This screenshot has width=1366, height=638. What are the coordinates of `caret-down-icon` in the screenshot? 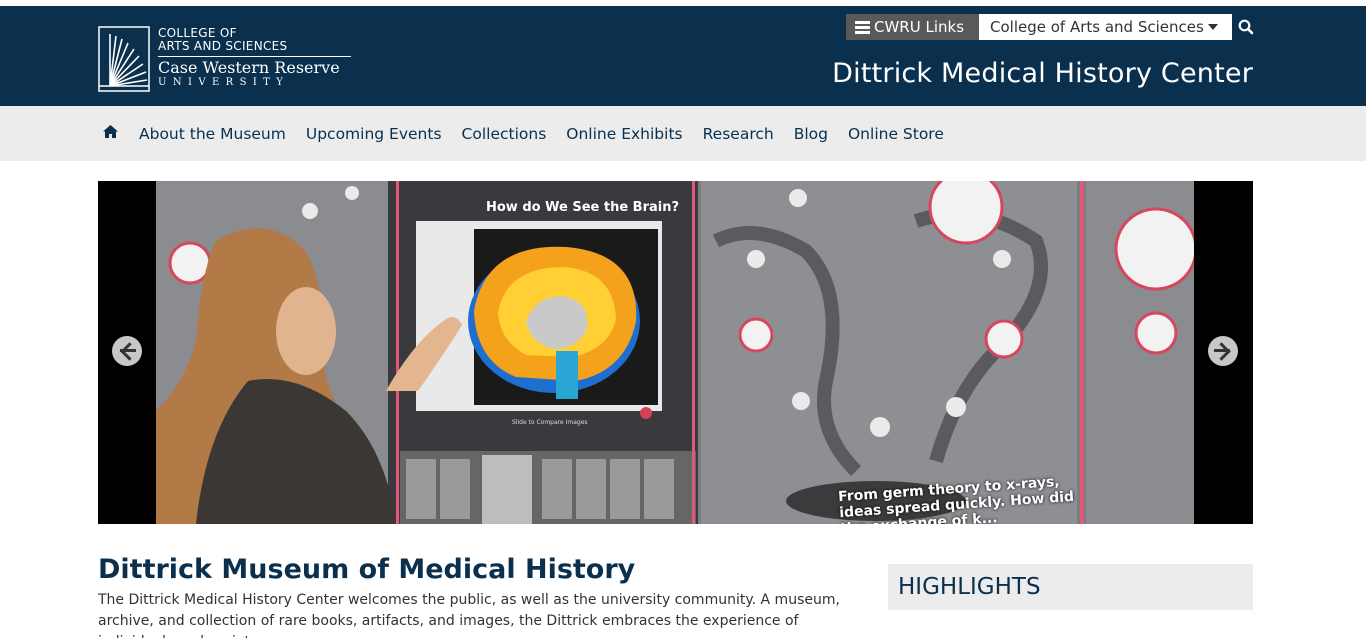 It's located at (1213, 27).